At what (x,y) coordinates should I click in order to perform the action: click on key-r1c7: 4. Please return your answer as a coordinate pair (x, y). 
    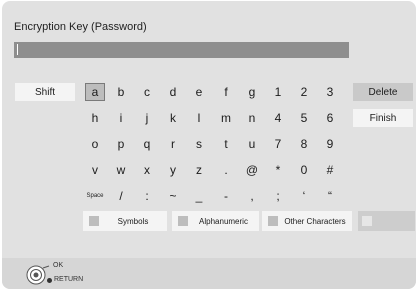
    Looking at the image, I should click on (278, 118).